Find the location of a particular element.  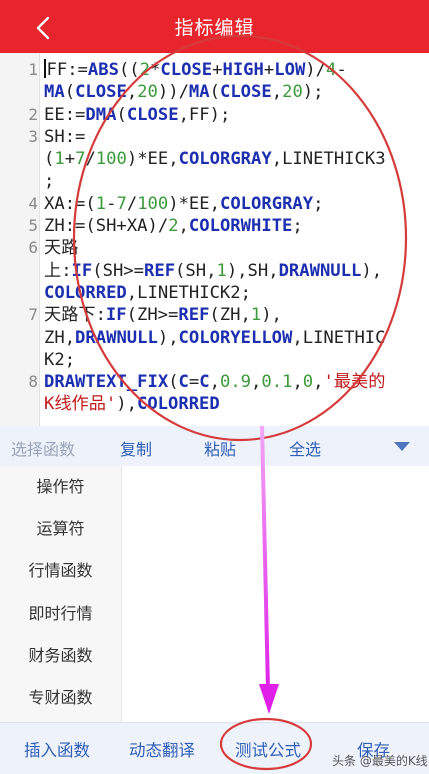

copy-button: 复制 is located at coordinates (136, 448).